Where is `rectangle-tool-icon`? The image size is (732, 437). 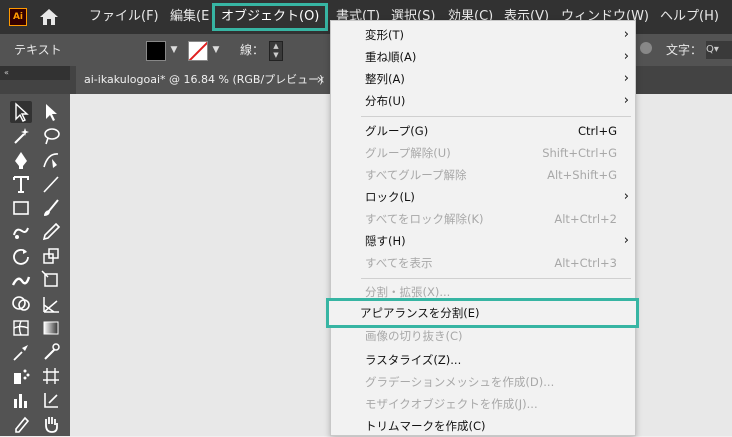 rectangle-tool-icon is located at coordinates (21, 208).